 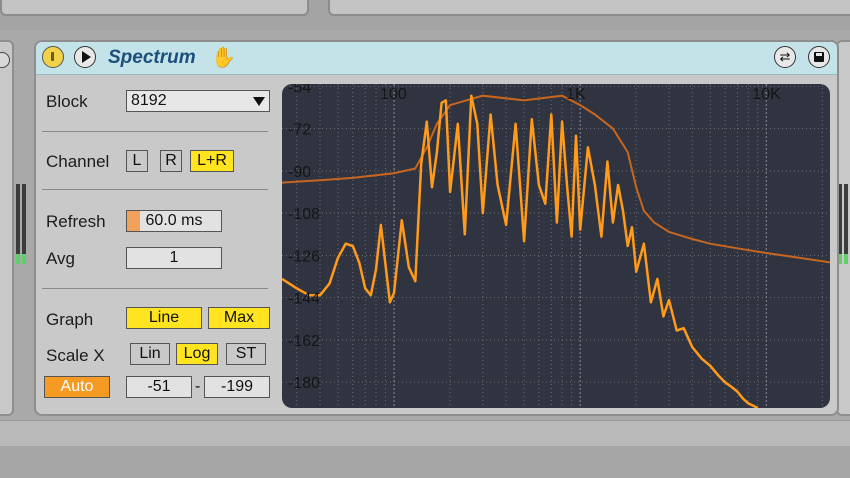 I want to click on scale-log-button: Log, so click(x=197, y=354).